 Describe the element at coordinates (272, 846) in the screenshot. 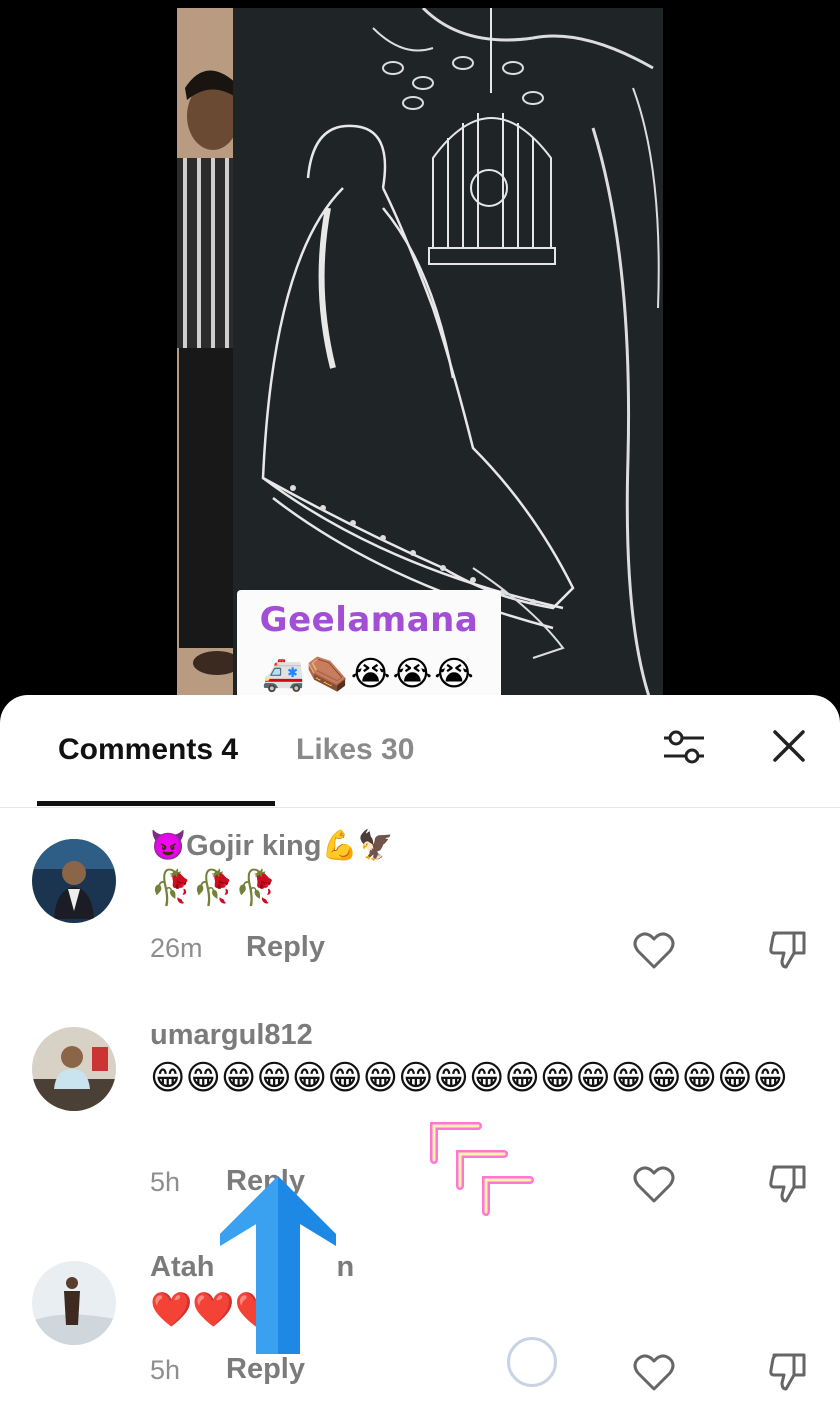

I see `comment-username: 😈Gojir king💪🦅` at that location.